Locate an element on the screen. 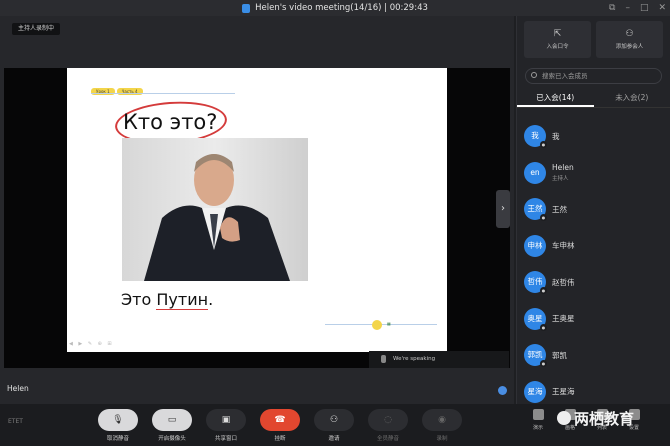 The height and width of the screenshot is (446, 670). record-button: ◉ 录制 is located at coordinates (442, 425).